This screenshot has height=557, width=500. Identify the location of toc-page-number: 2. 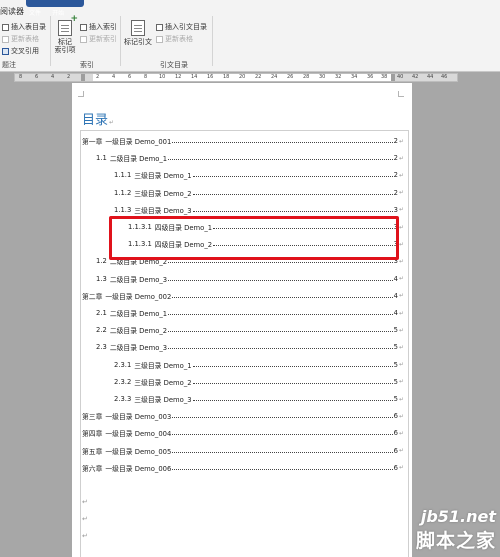
(395, 175).